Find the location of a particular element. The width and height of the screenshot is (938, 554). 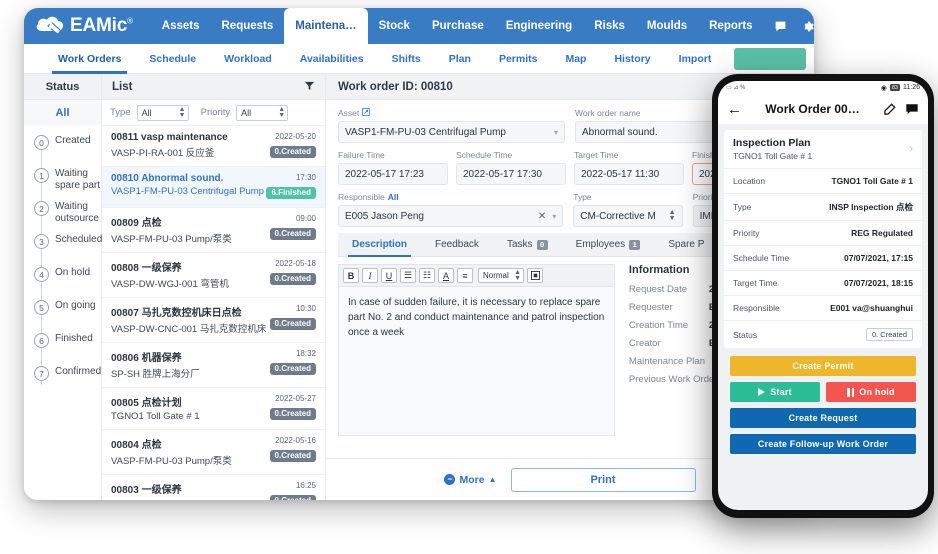

list-item: 00806 机器保养 SP-SH 胜牌上海分厂 18:32 0.Created is located at coordinates (213, 365).